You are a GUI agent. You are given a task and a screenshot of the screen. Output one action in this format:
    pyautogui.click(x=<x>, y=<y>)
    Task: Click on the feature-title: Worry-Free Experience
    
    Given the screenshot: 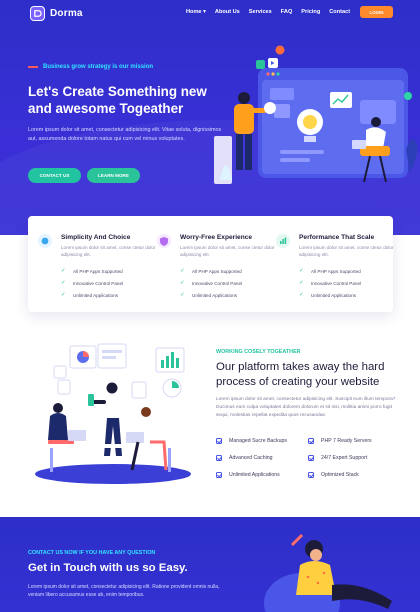 What is the action you would take?
    pyautogui.click(x=216, y=237)
    